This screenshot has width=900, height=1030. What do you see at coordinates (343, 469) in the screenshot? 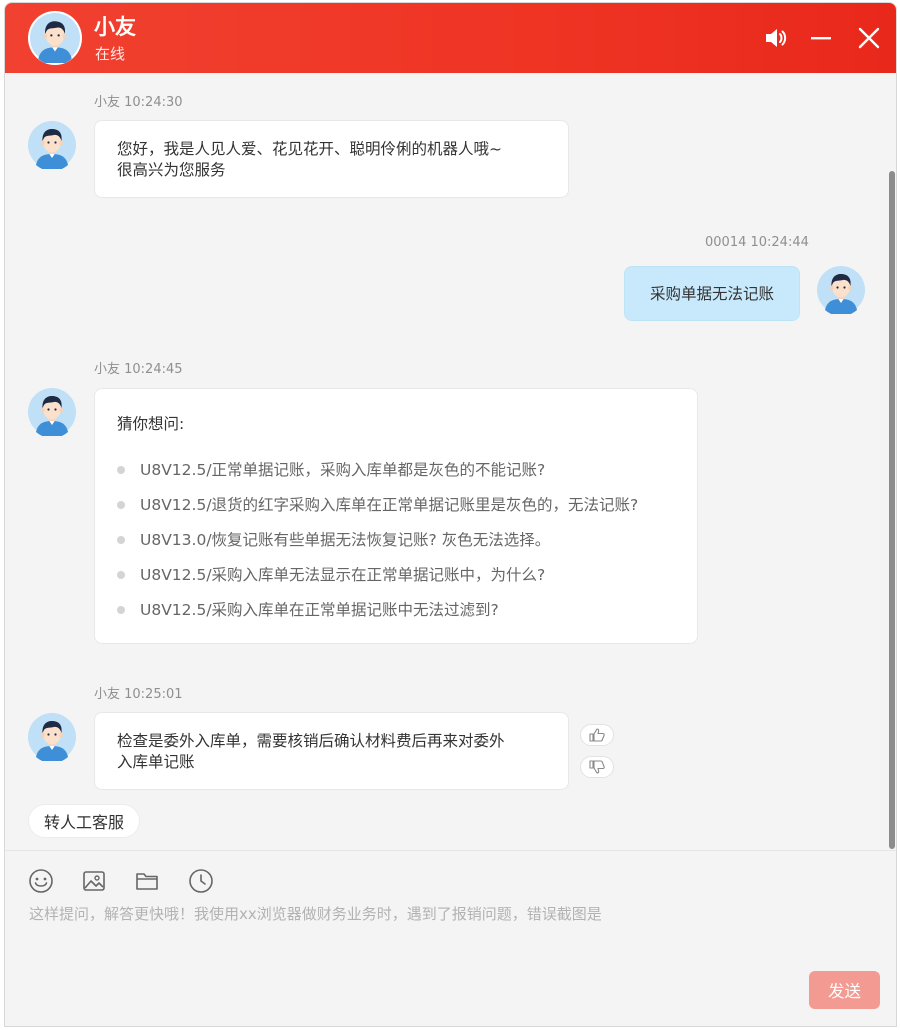
I see `suggestion-text: U8V12.5/正常单据记账，采购入库单都是灰色的不能记账?` at bounding box center [343, 469].